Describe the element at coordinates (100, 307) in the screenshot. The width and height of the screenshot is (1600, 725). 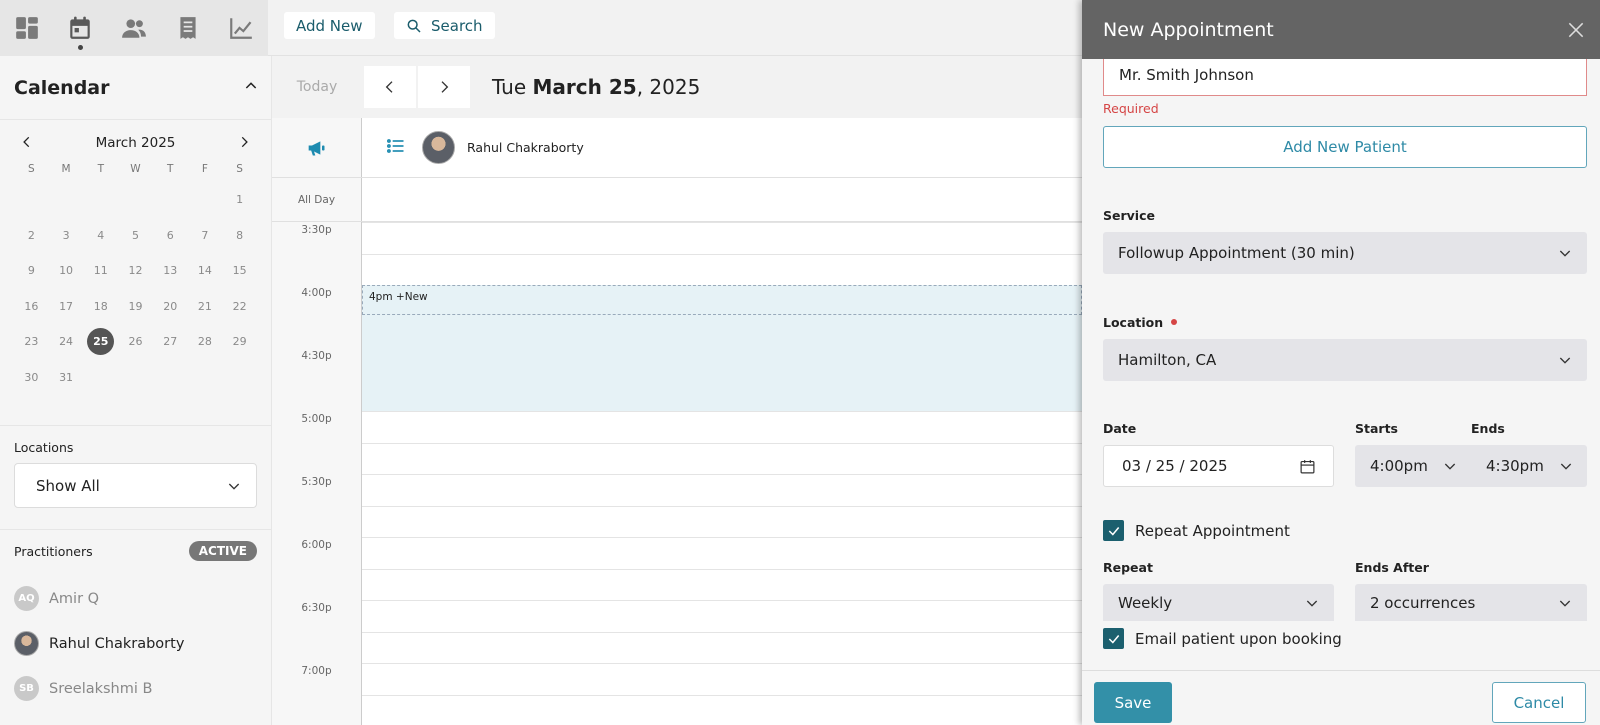
I see `calendar-day: 18` at that location.